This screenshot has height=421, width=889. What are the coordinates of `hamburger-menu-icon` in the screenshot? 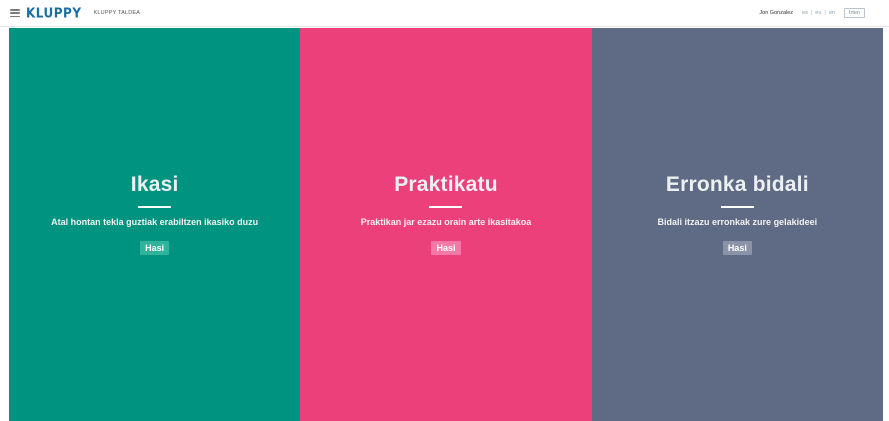 It's located at (15, 13).